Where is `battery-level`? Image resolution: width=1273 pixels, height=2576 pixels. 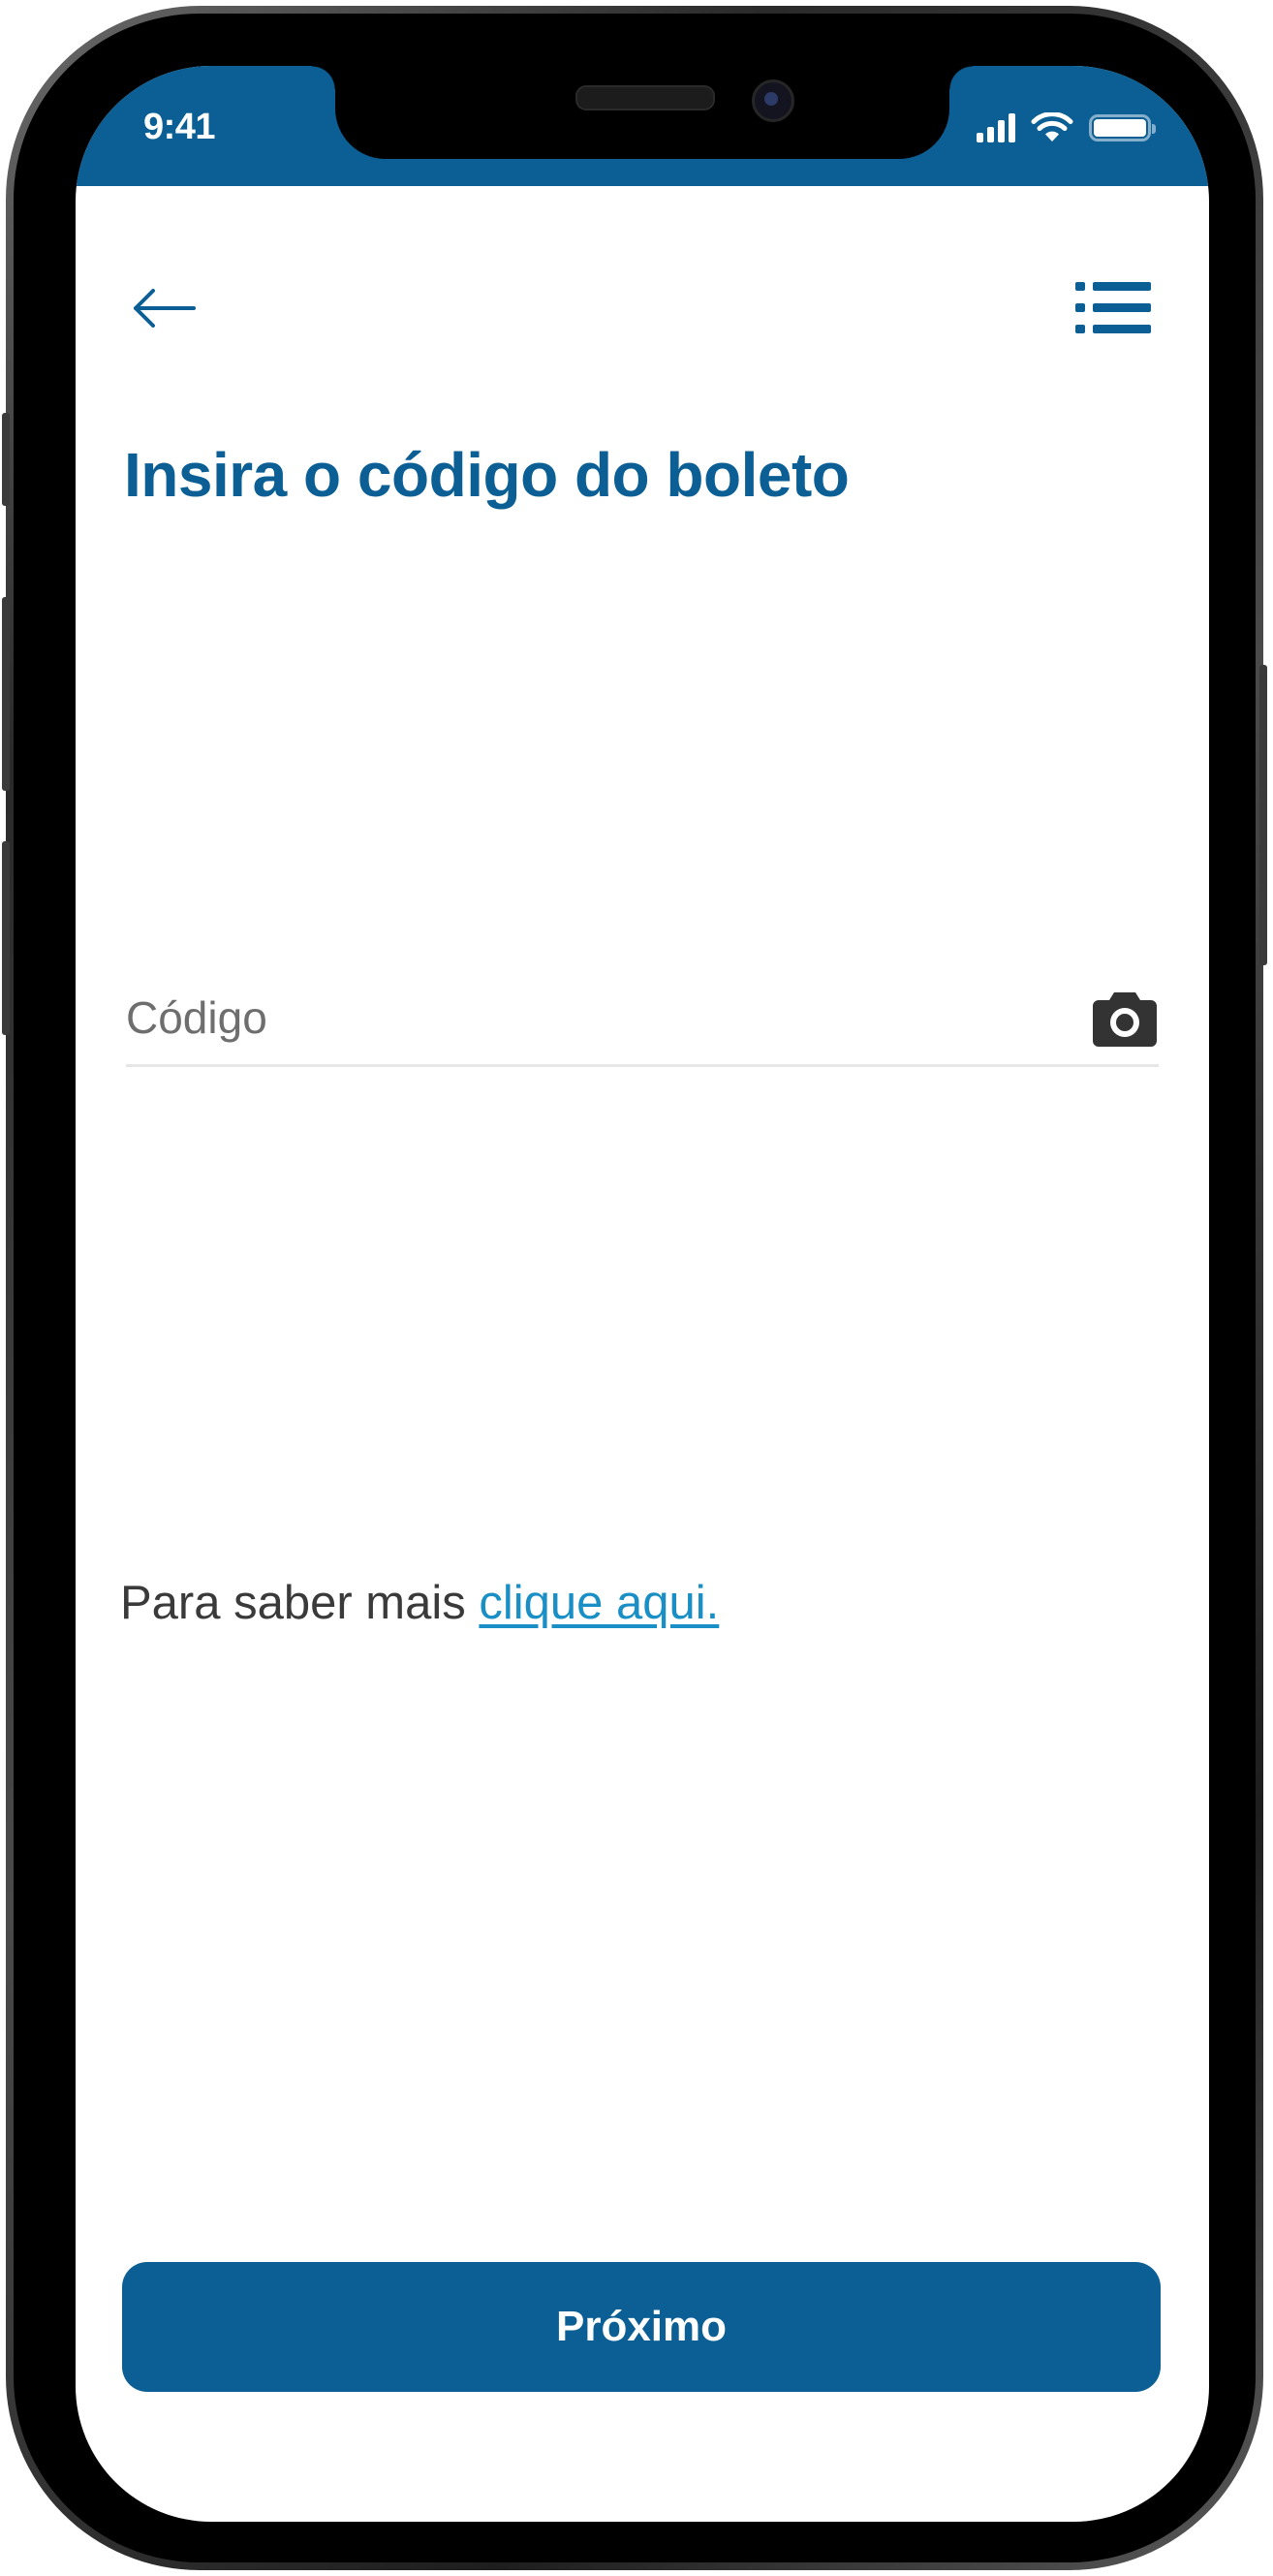 battery-level is located at coordinates (1120, 128).